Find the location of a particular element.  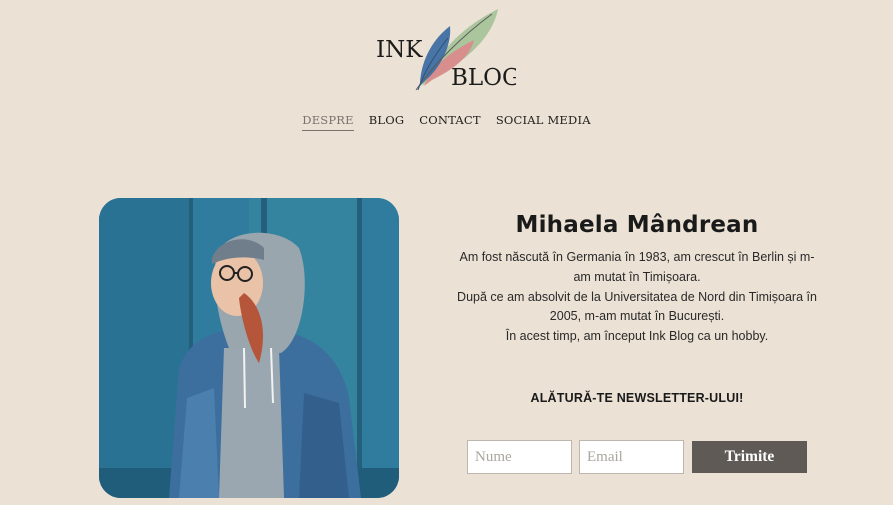

main-nav: DESPRE BLOG CONTACT SOCIAL MEDIA is located at coordinates (446, 122).